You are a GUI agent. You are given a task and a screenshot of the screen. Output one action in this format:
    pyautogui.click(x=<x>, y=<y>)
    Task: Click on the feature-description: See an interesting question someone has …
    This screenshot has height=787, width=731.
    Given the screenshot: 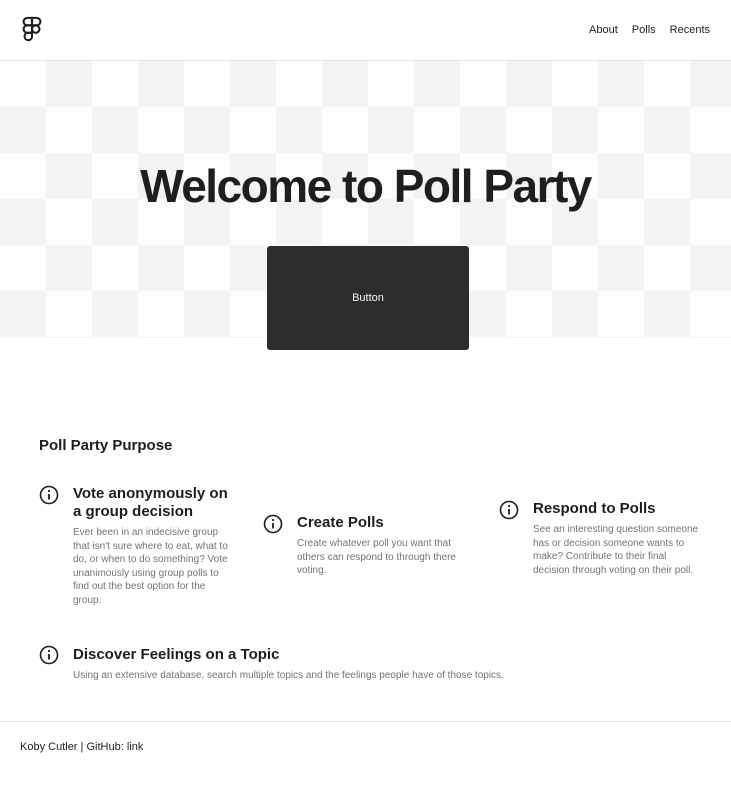 What is the action you would take?
    pyautogui.click(x=616, y=550)
    